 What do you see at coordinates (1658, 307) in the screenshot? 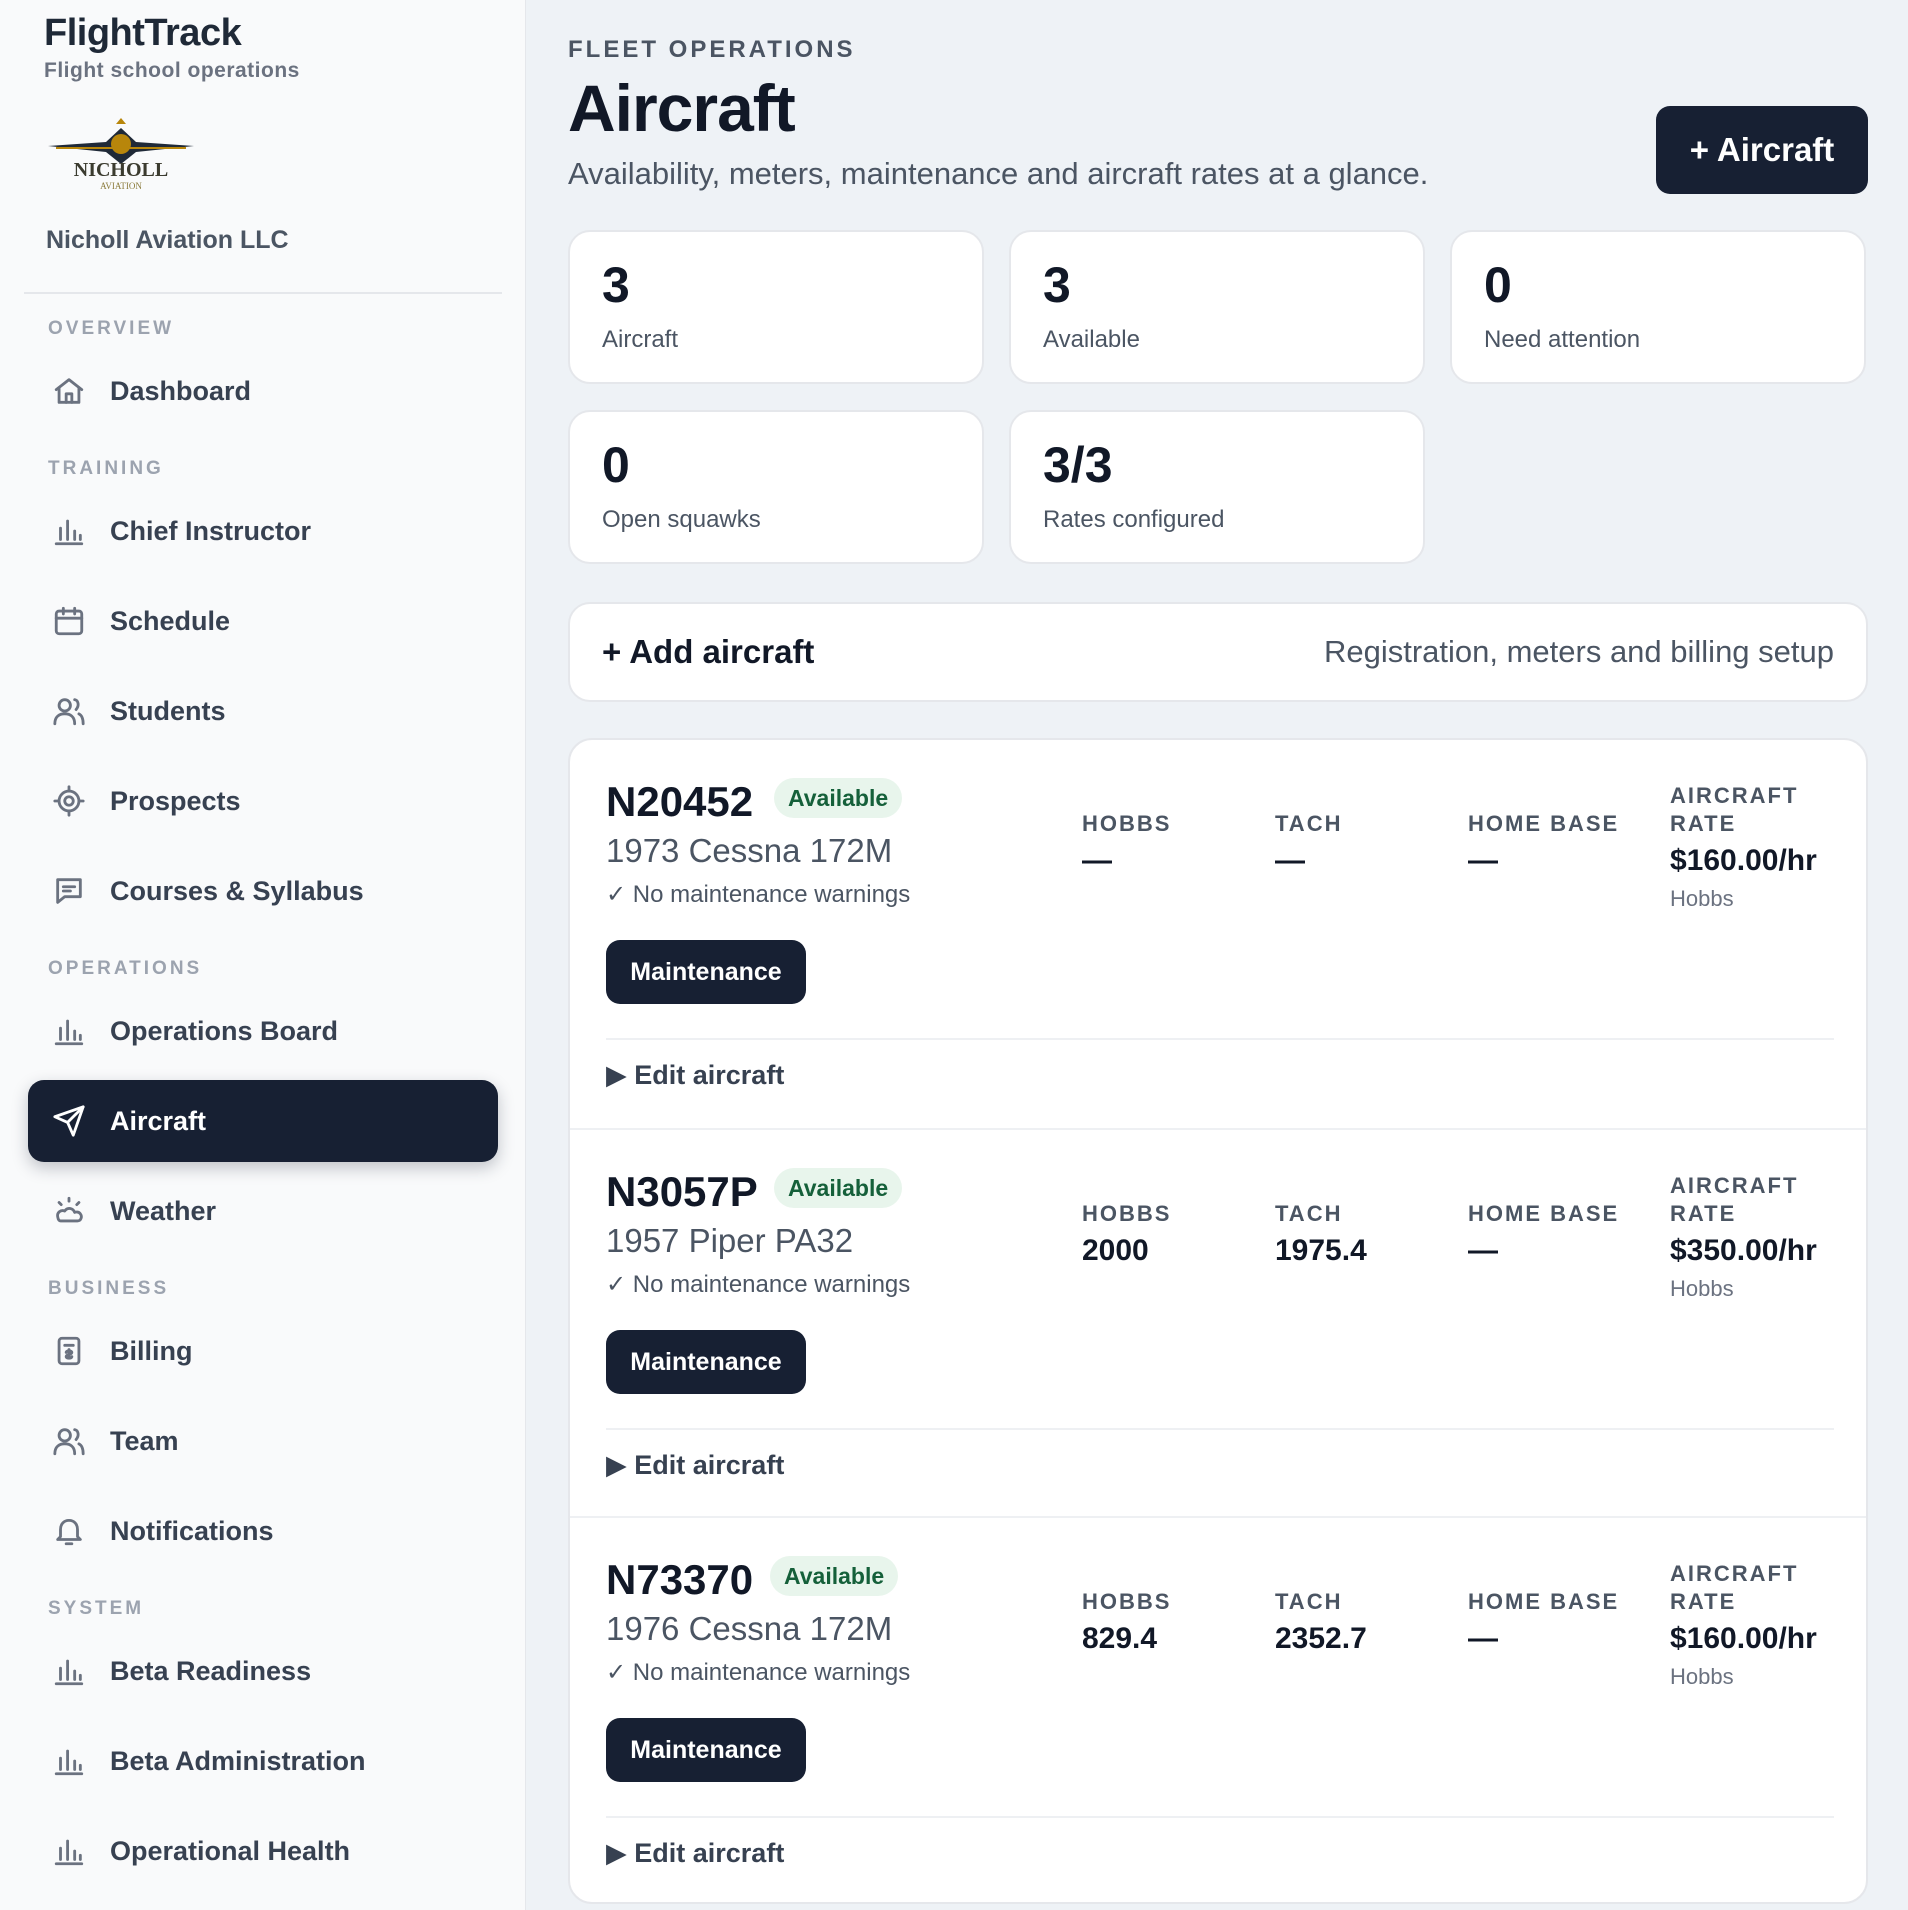
I see `stat-card-need-attention: 0 Need attention` at bounding box center [1658, 307].